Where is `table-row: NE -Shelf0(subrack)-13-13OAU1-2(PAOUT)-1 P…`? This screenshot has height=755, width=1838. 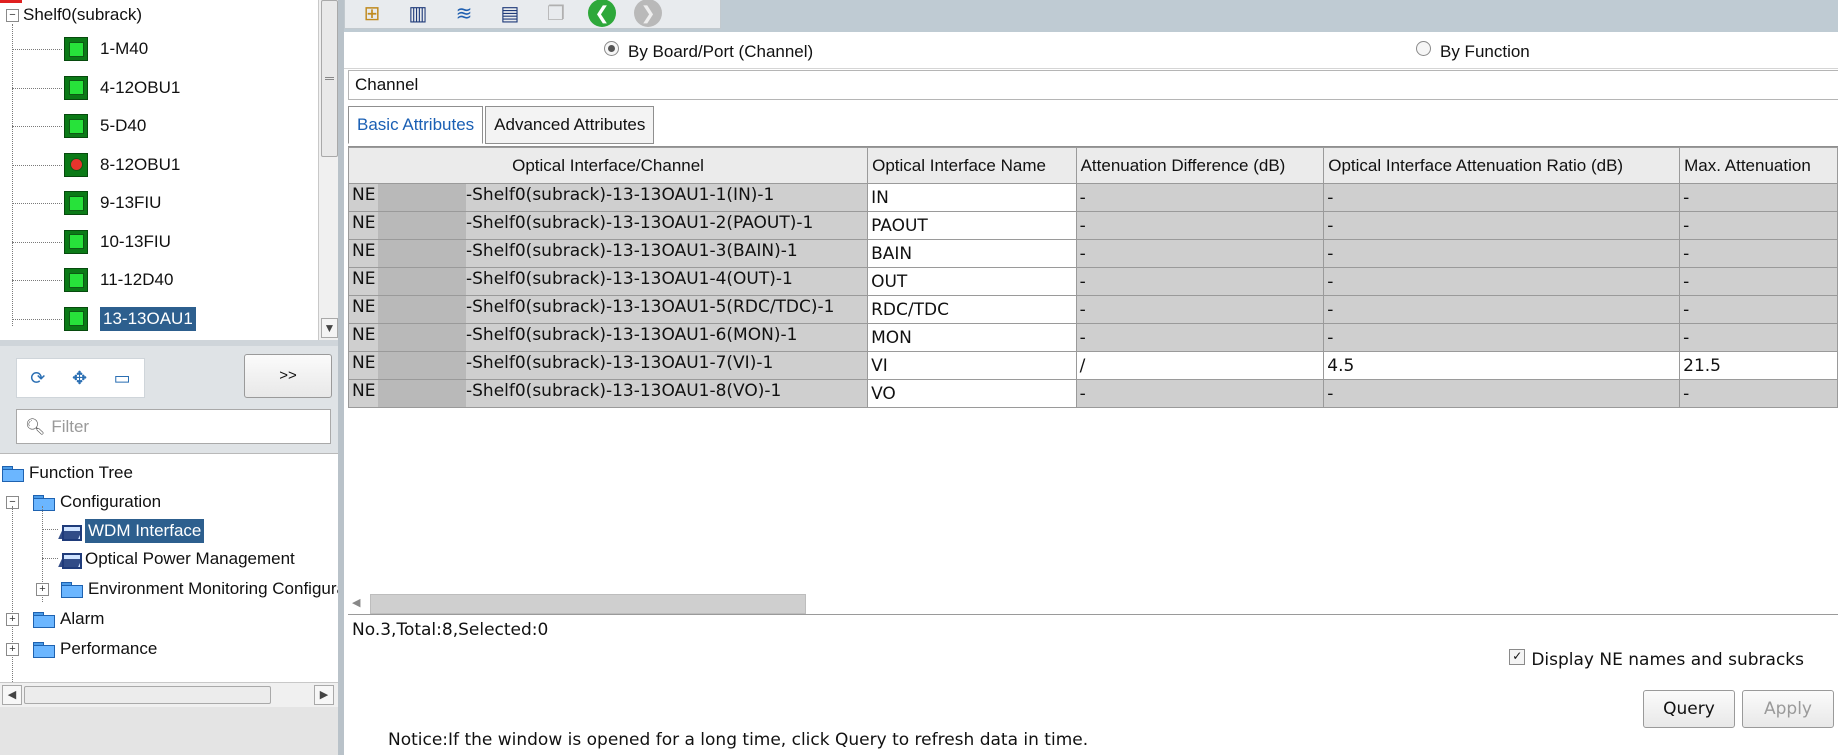 table-row: NE -Shelf0(subrack)-13-13OAU1-2(PAOUT)-1 P… is located at coordinates (1093, 225).